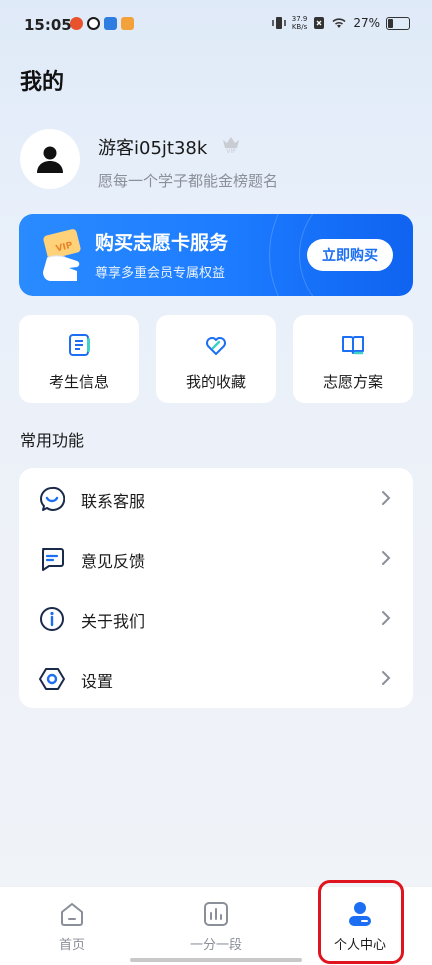 The height and width of the screenshot is (965, 432). What do you see at coordinates (215, 945) in the screenshot?
I see `tab-label: 一分一段` at bounding box center [215, 945].